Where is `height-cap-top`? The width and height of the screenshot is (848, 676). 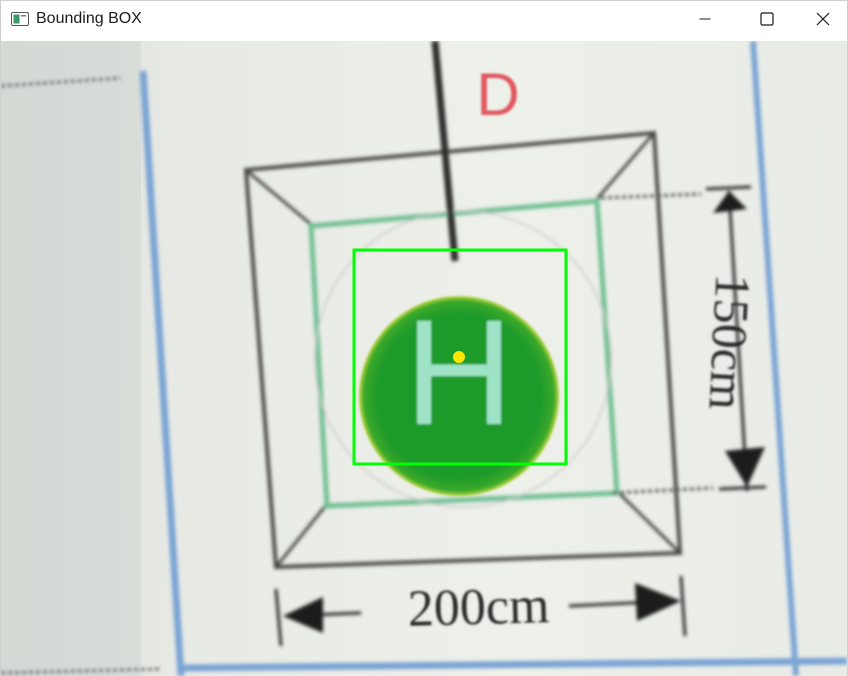 height-cap-top is located at coordinates (728, 188).